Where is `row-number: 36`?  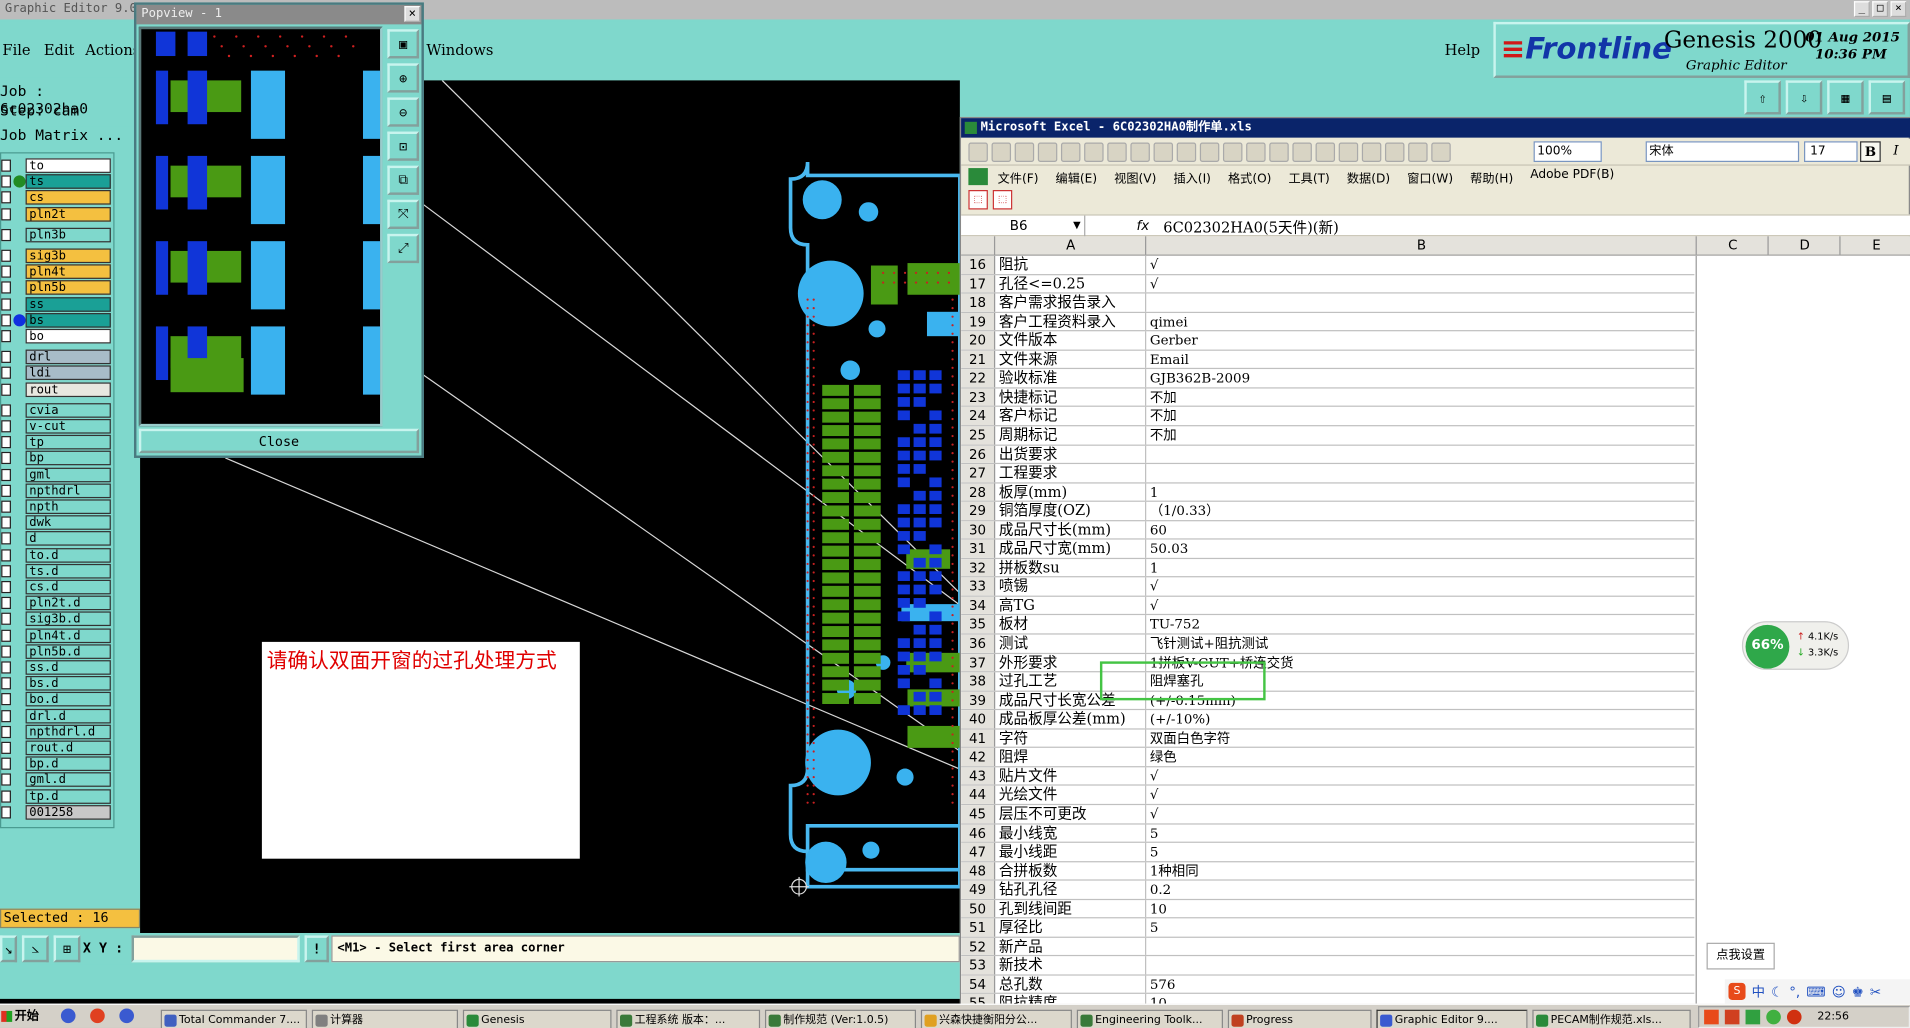
row-number: 36 is located at coordinates (978, 643).